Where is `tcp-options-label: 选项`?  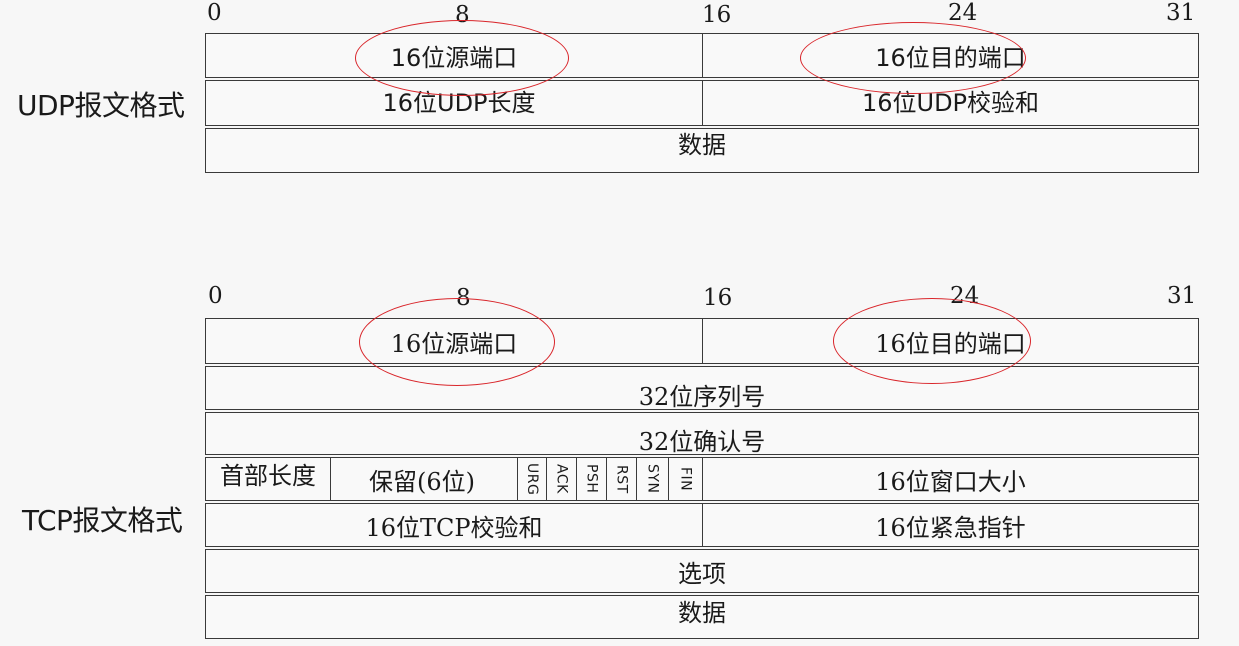 tcp-options-label: 选项 is located at coordinates (702, 574).